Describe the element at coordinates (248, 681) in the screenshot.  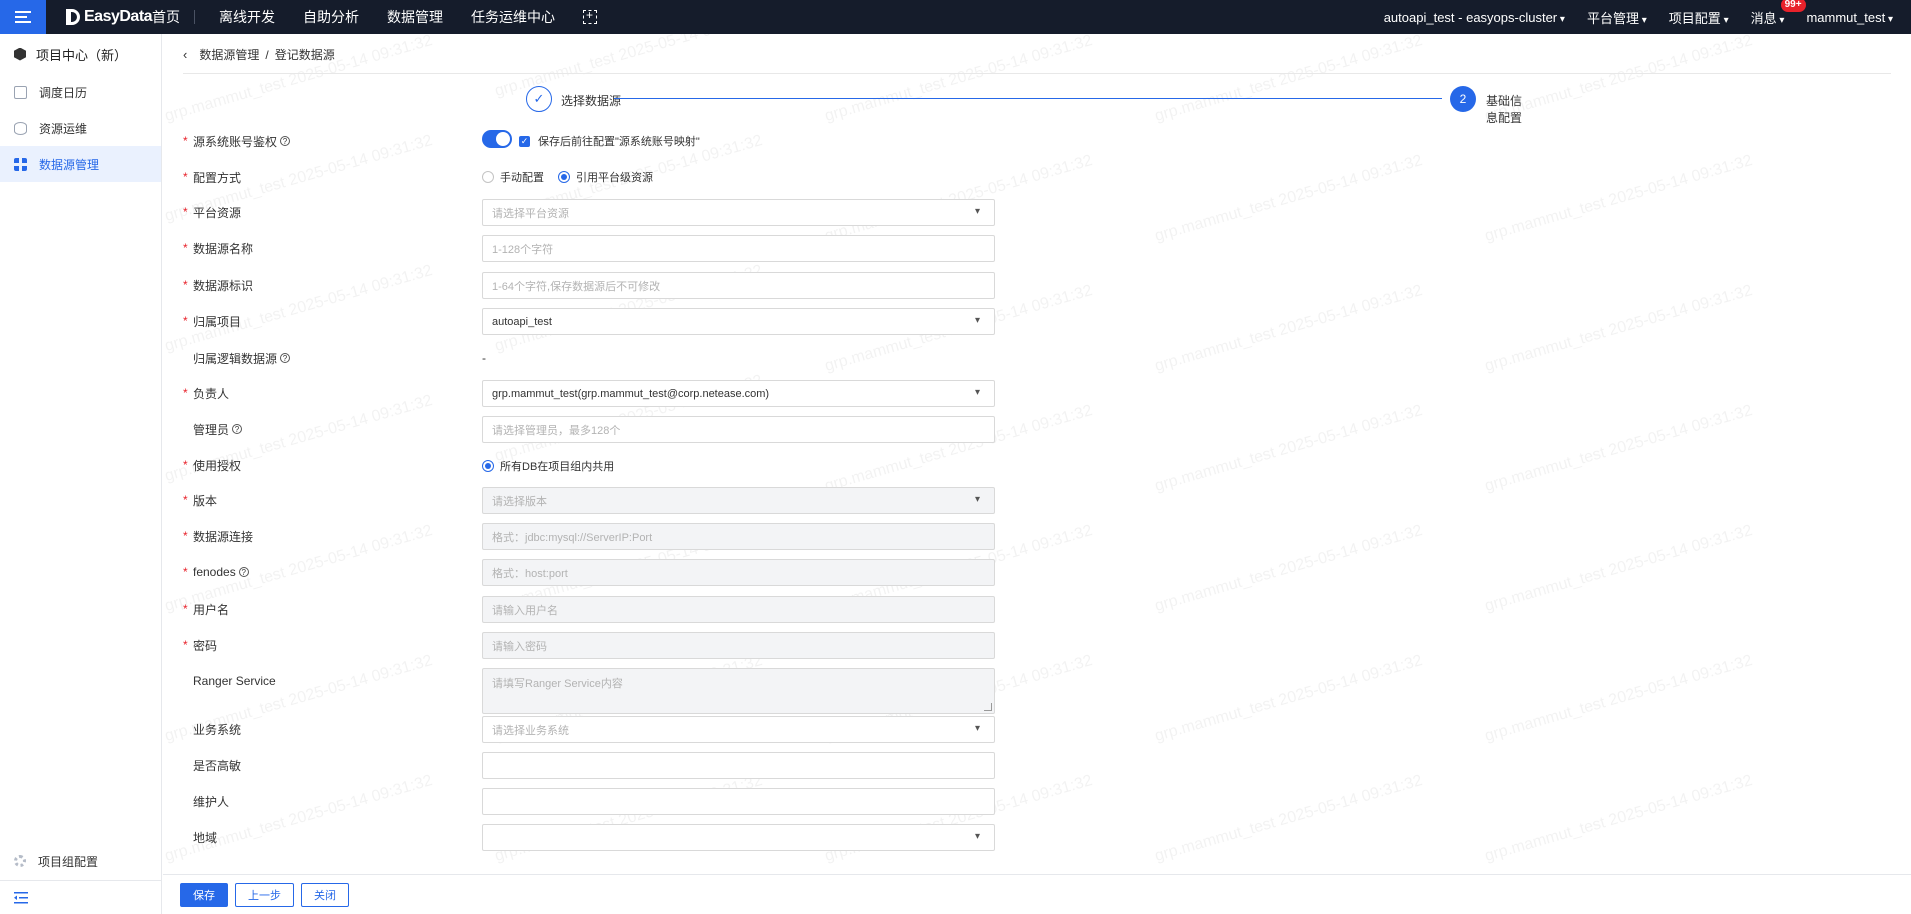
I see `form-row-ranger: Ranger Service` at that location.